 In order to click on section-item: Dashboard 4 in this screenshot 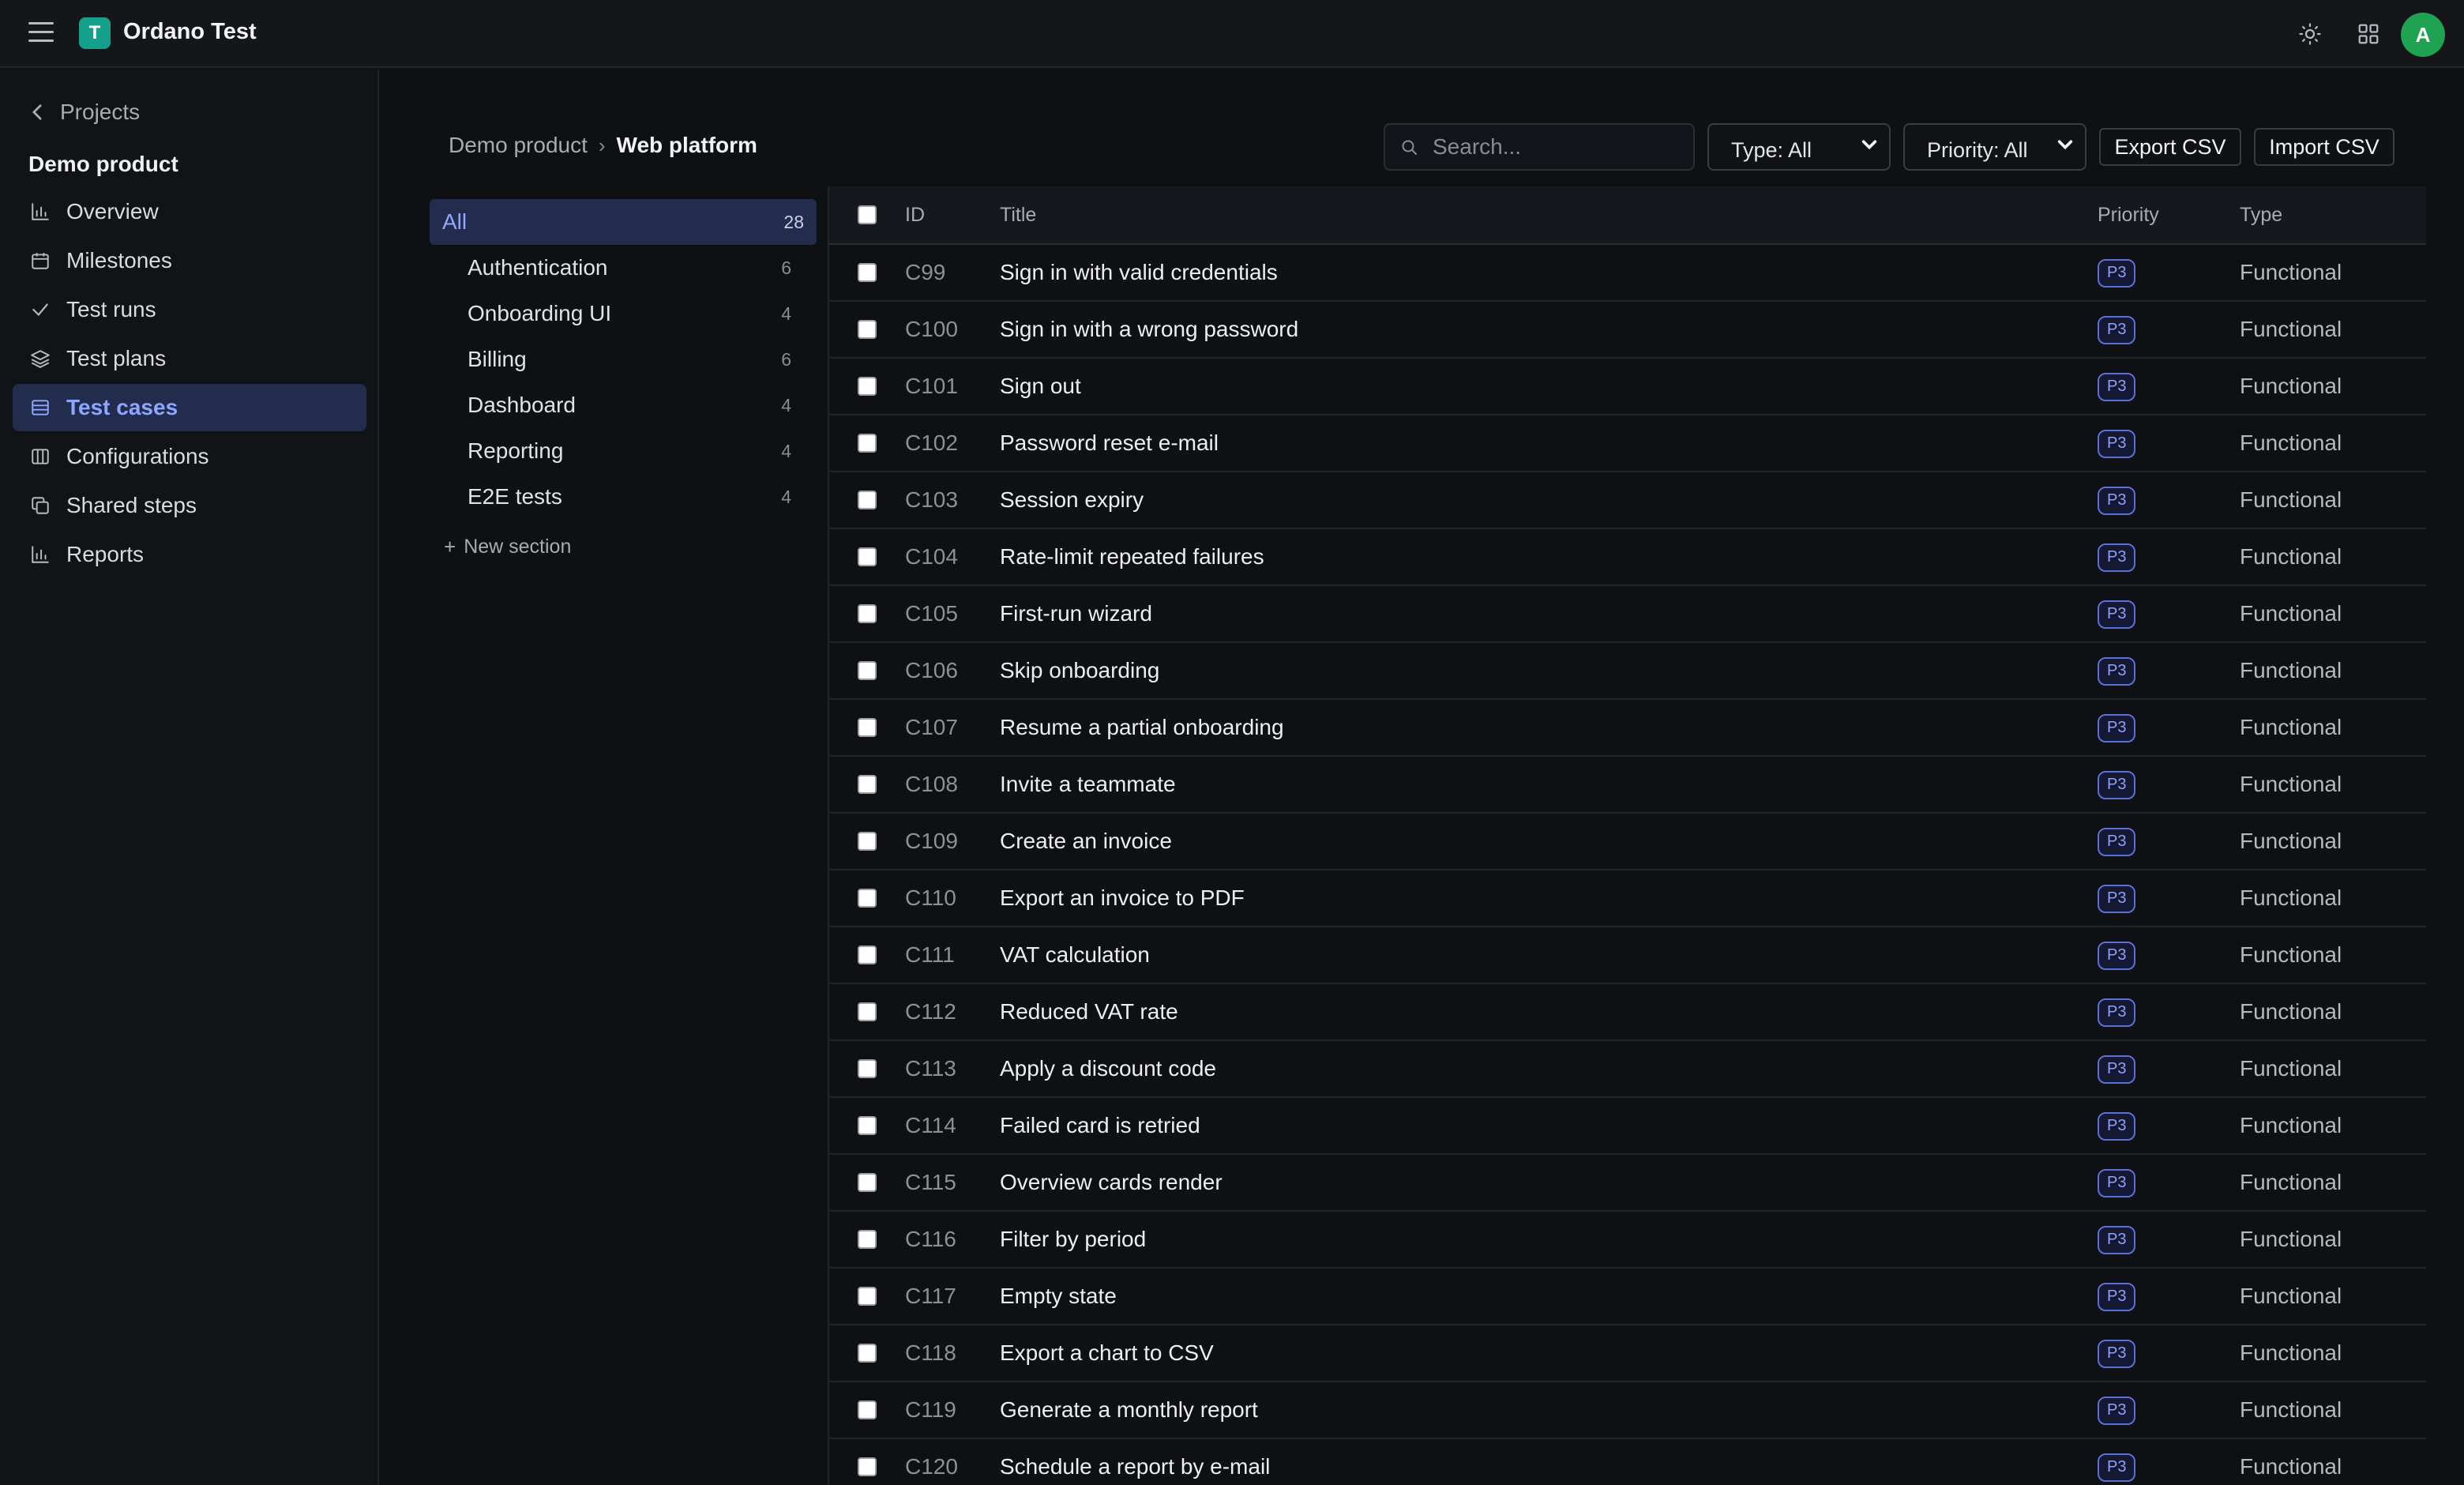, I will do `click(623, 405)`.